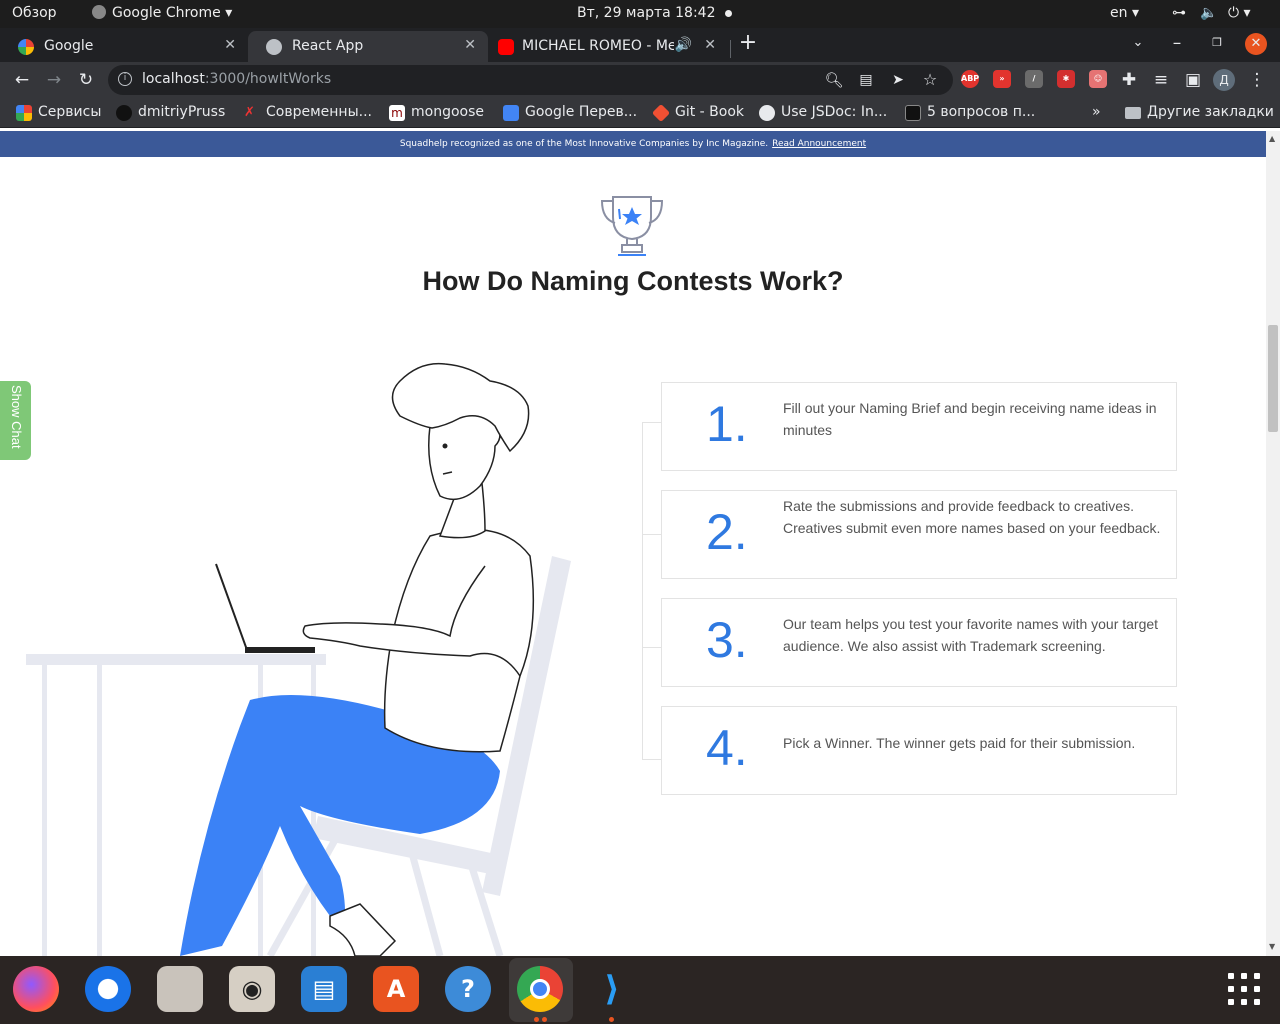  What do you see at coordinates (511, 113) in the screenshot?
I see `google-translate-icon` at bounding box center [511, 113].